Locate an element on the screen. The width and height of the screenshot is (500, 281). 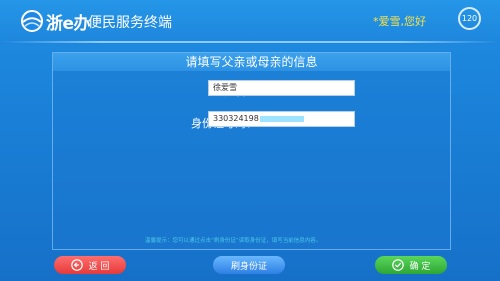
user-greeting: *爱雪,您好 is located at coordinates (399, 21).